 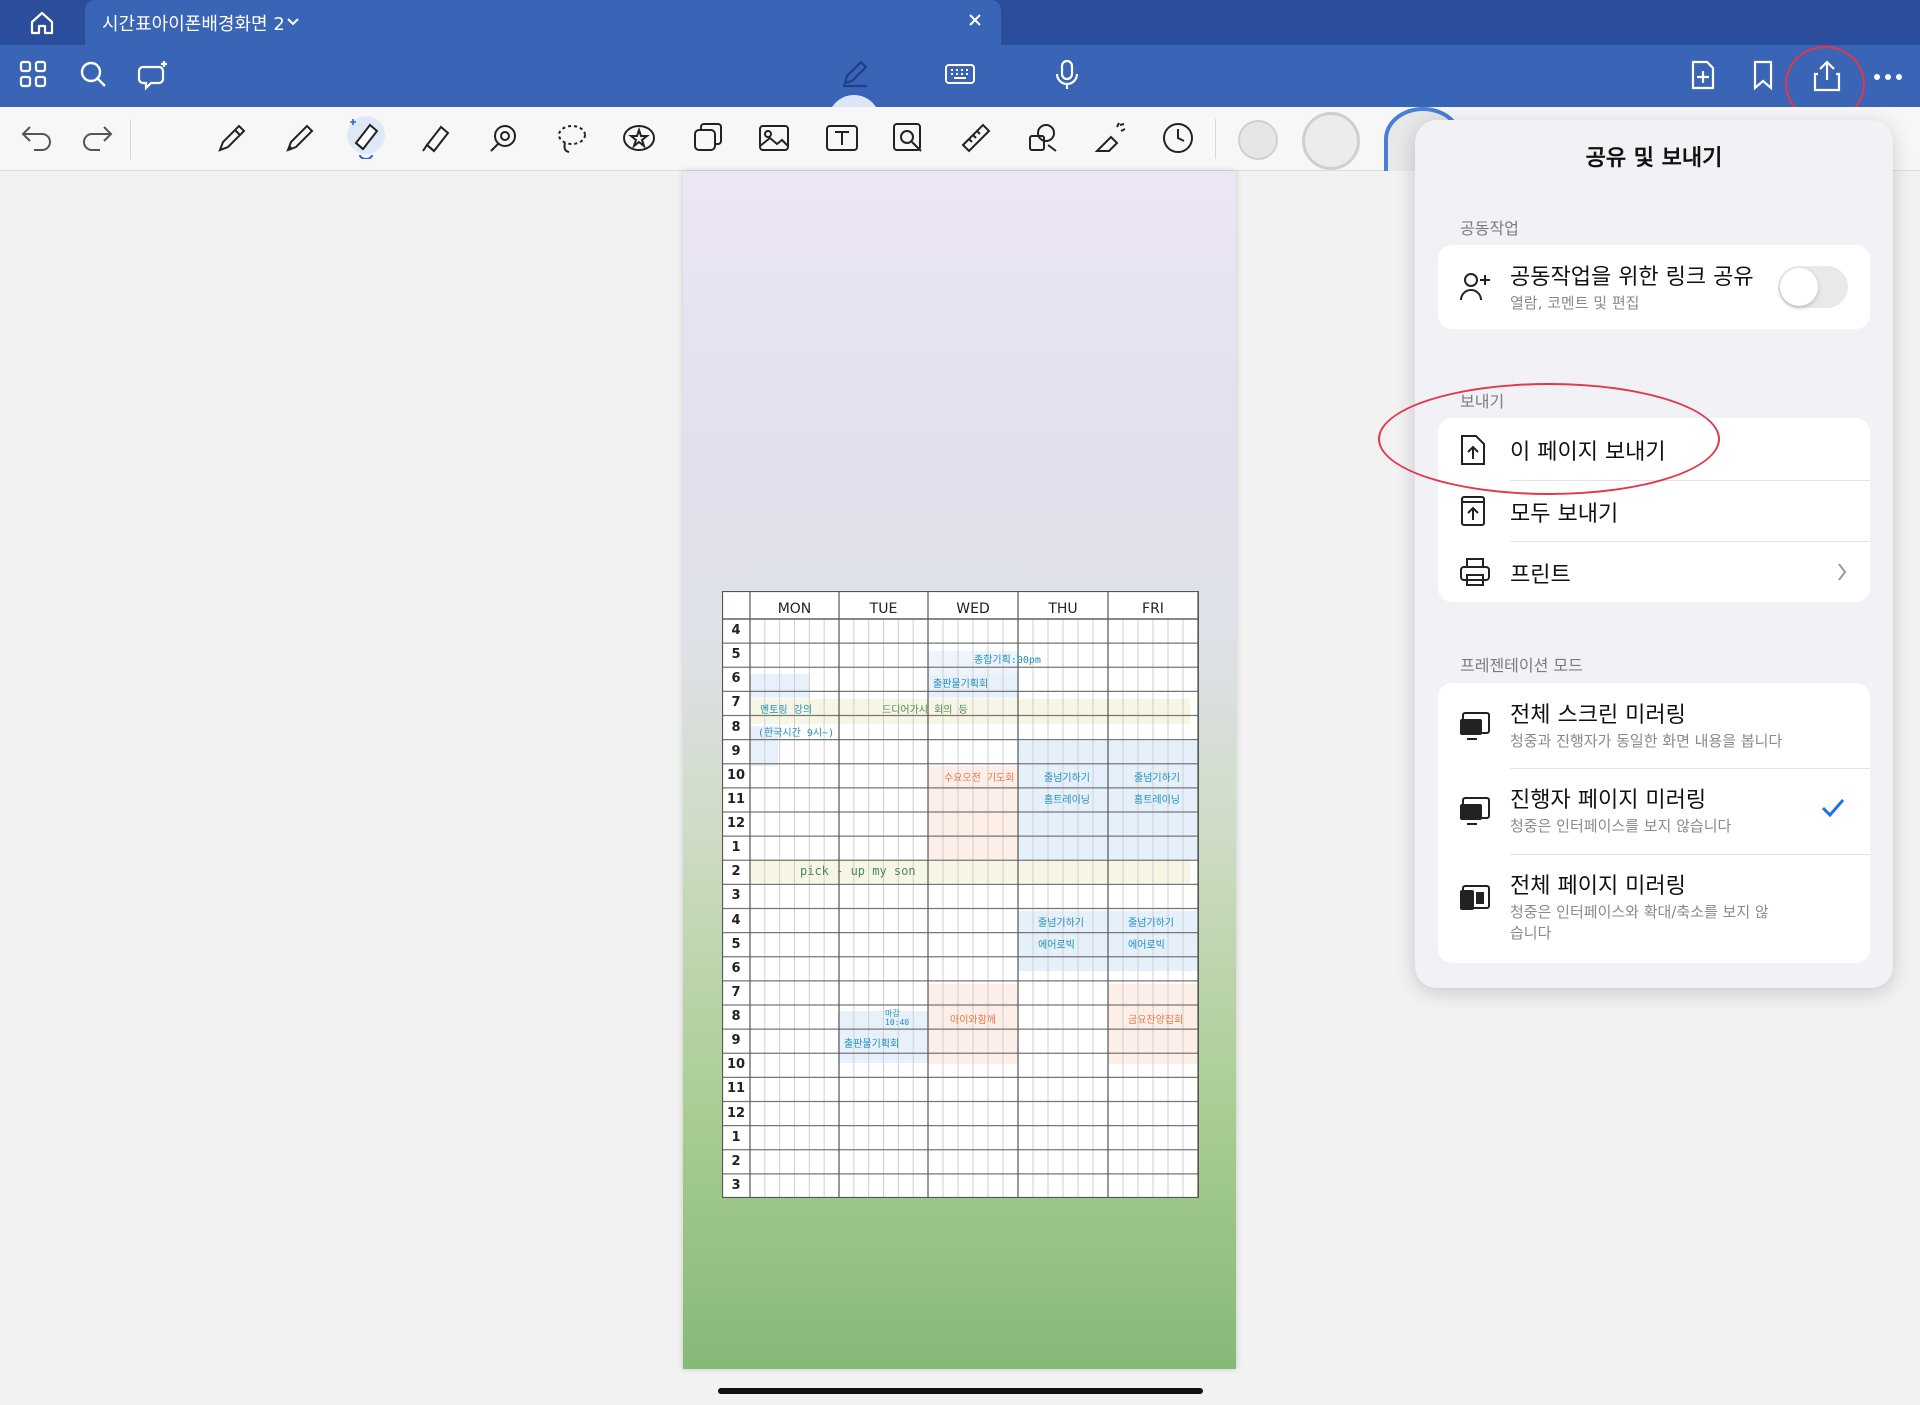 I want to click on mirror-full-page-item: 전체 페이지 미러링 청중은 인터페이스와 확대/축소를 보지 않습니다, so click(x=1654, y=908).